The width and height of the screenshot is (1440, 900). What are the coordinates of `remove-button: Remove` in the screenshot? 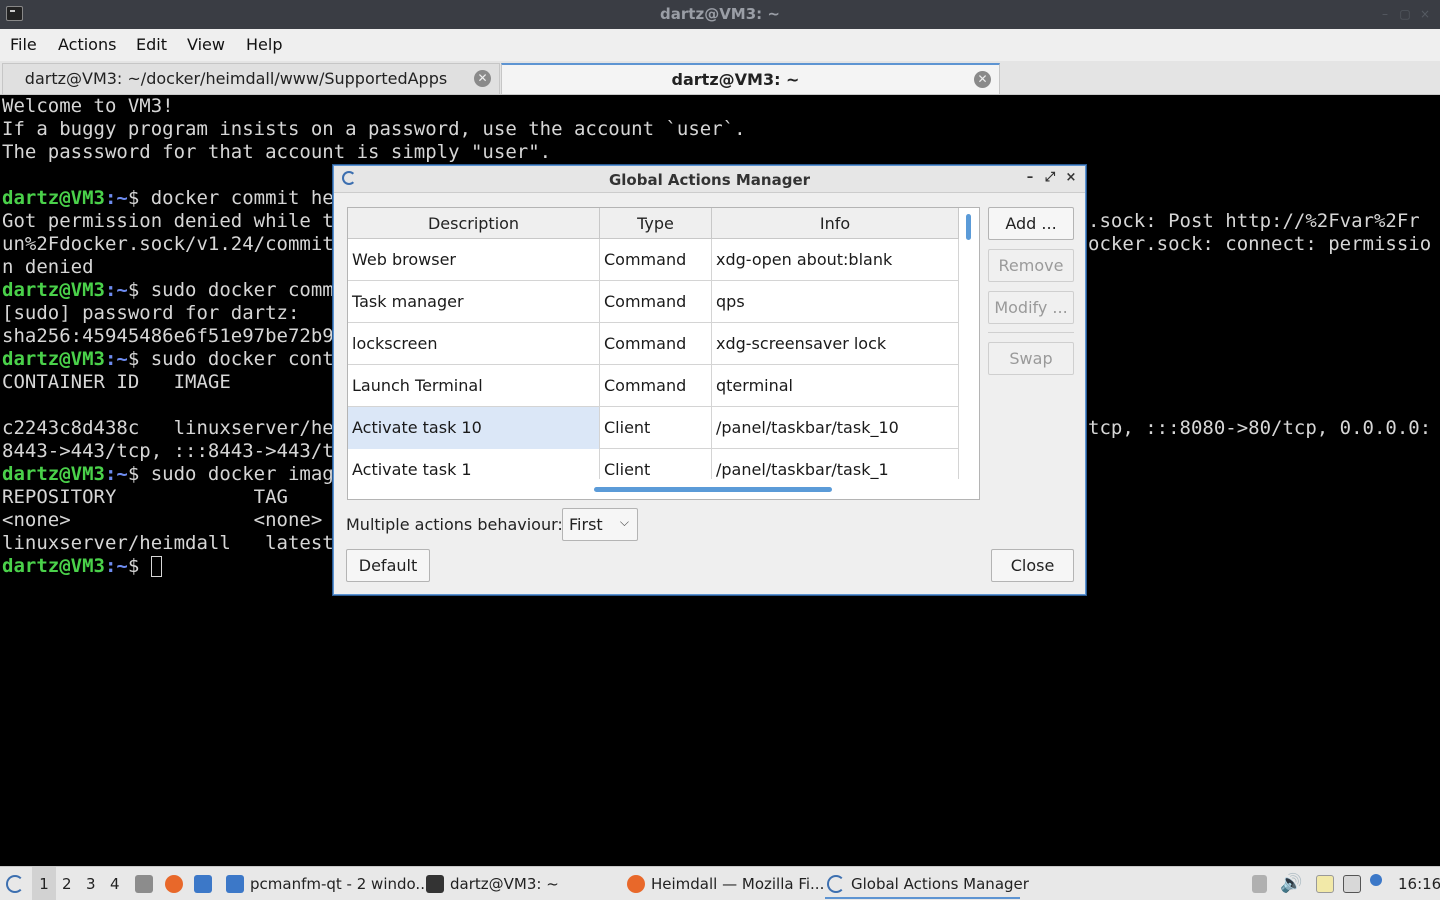 It's located at (1031, 265).